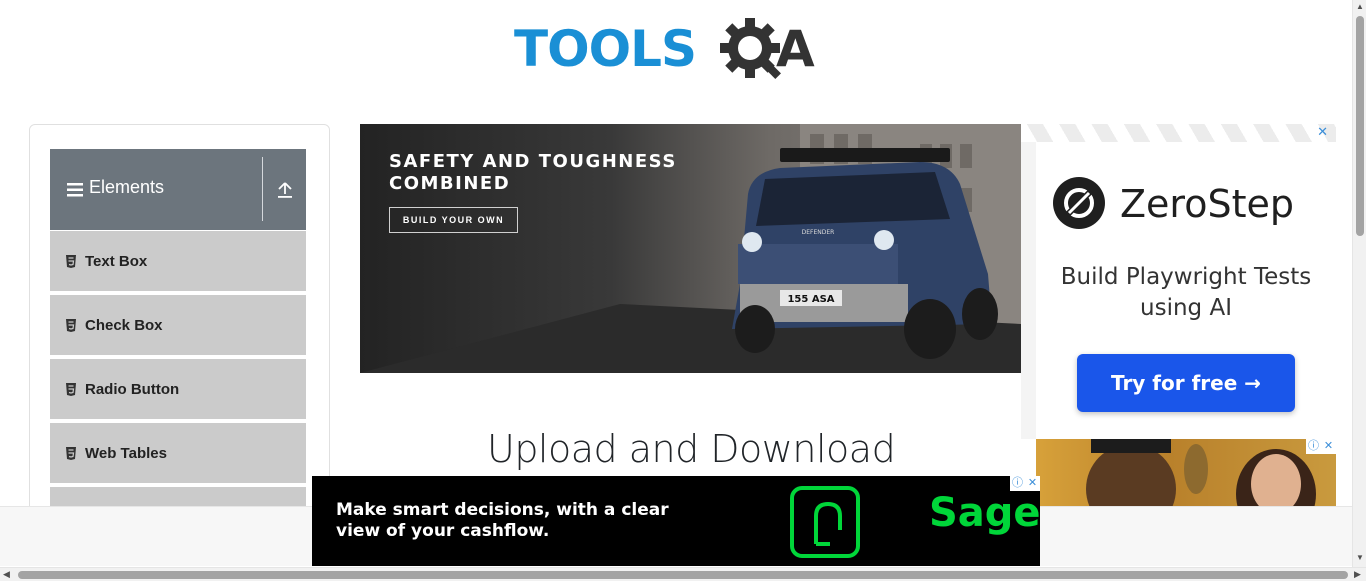 The width and height of the screenshot is (1366, 581). Describe the element at coordinates (1357, 574) in the screenshot. I see `scroll-right-arrow-icon: ▶` at that location.